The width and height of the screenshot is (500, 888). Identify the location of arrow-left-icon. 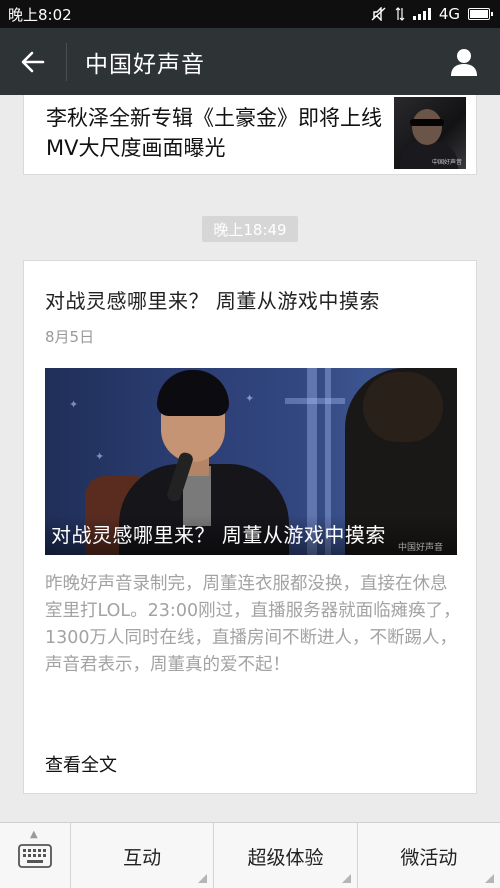
(33, 61).